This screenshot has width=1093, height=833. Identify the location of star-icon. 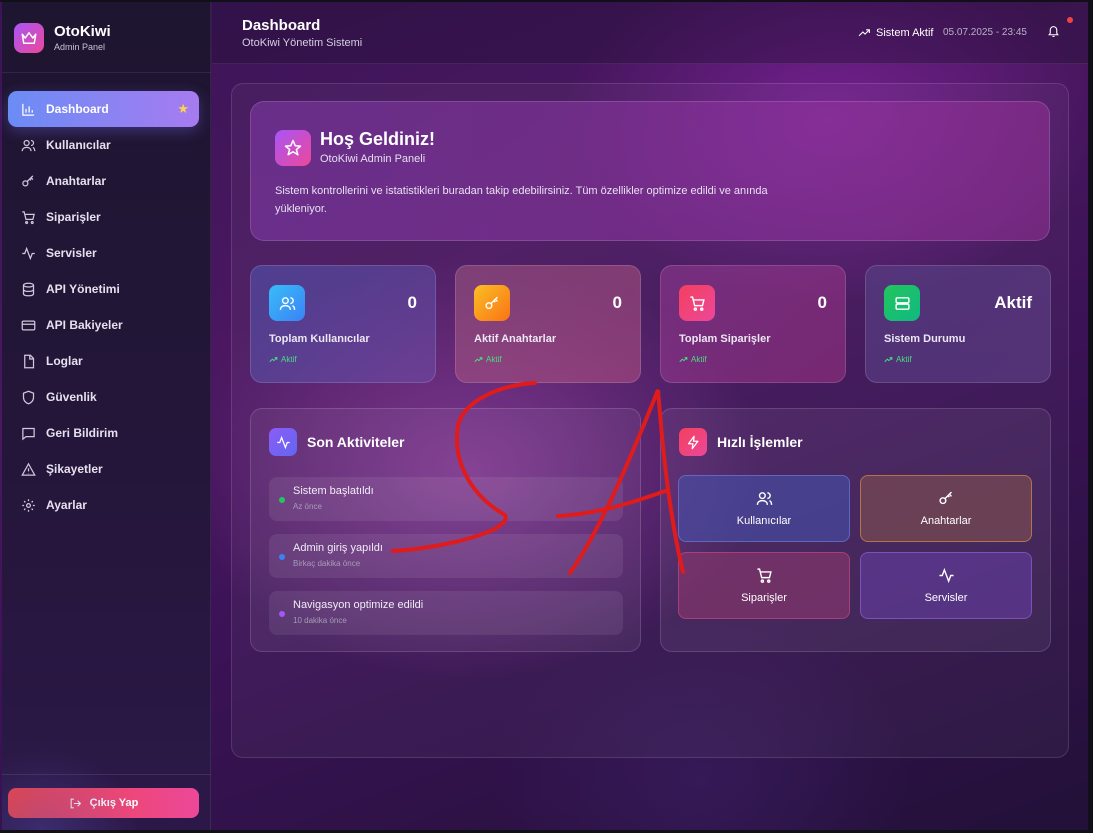
(293, 148).